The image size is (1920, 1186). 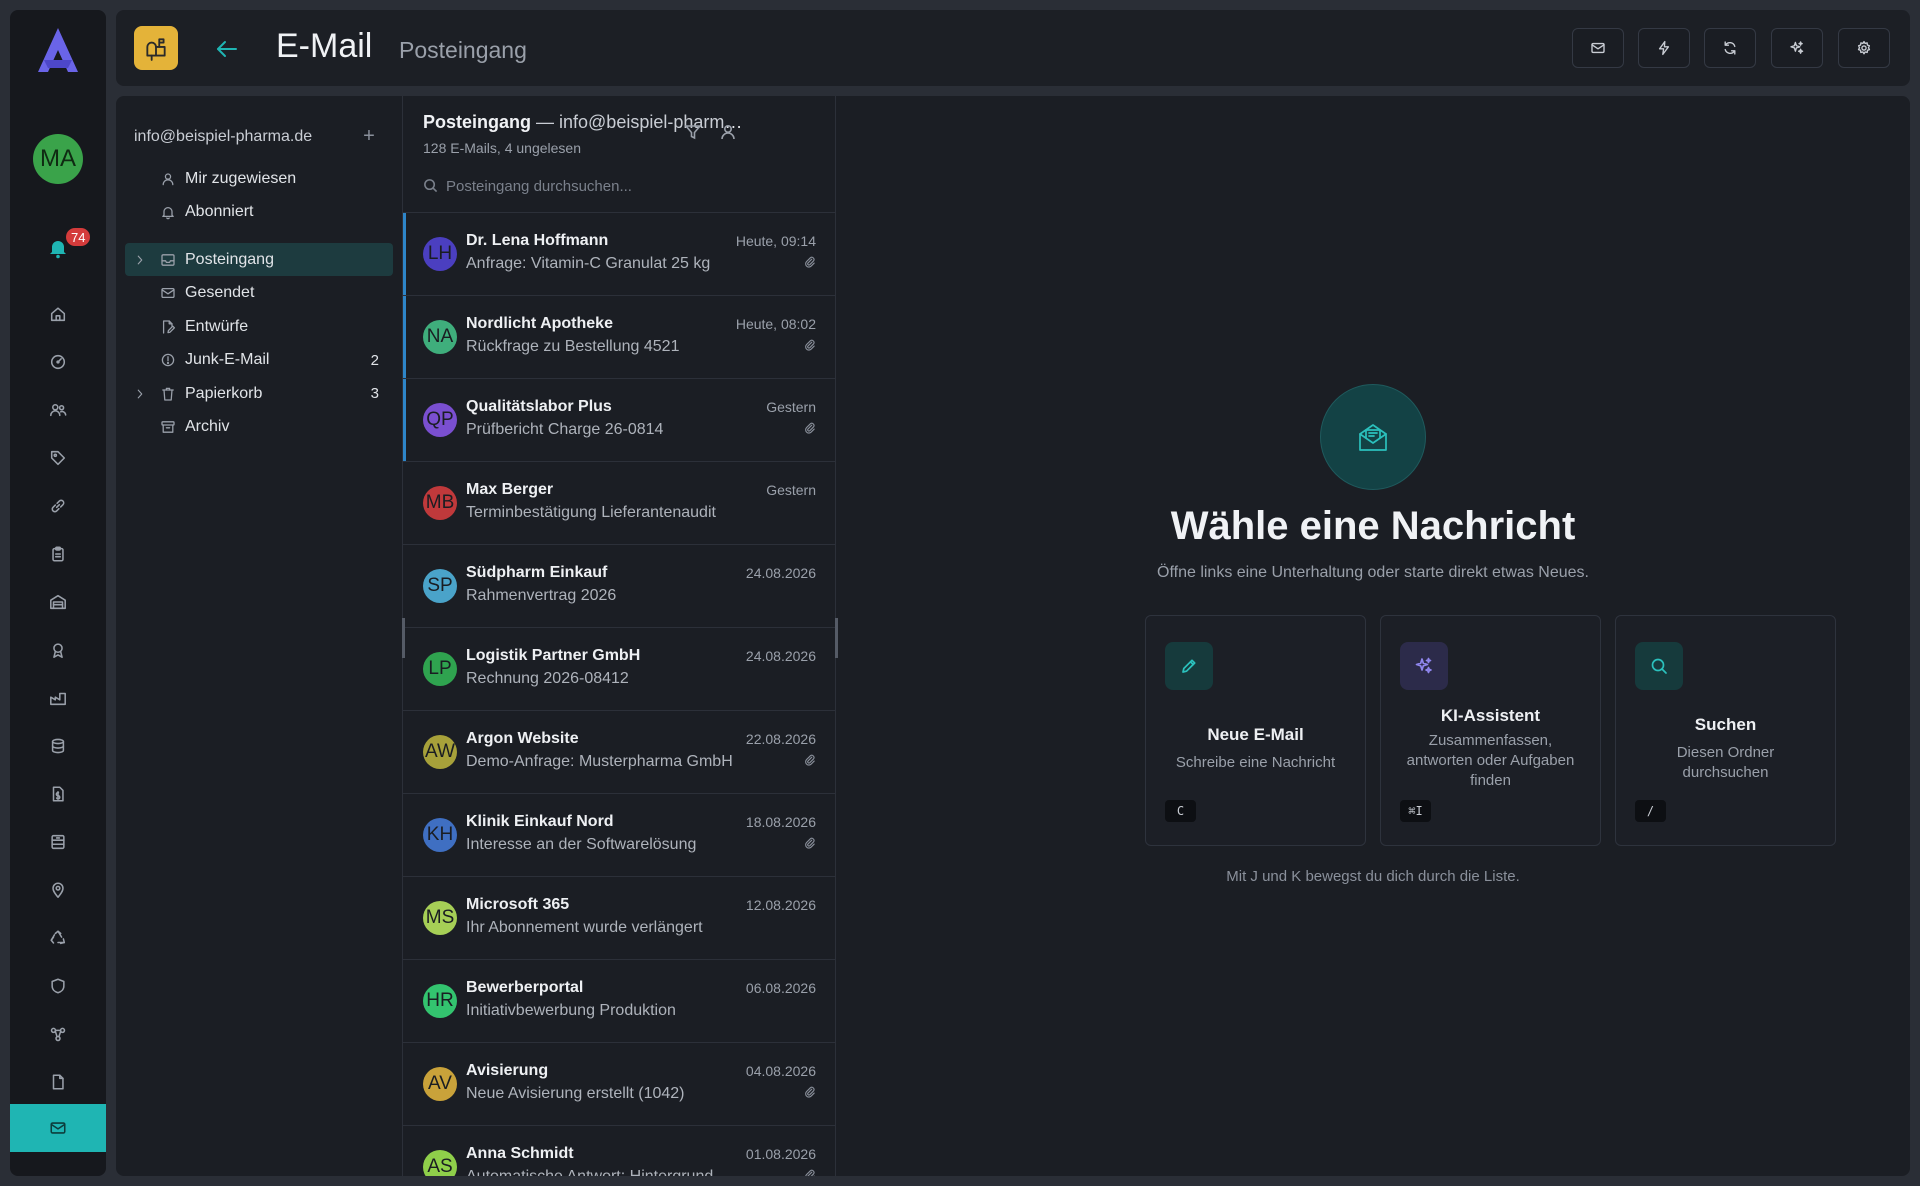 What do you see at coordinates (58, 842) in the screenshot?
I see `rail-nav-archive-box` at bounding box center [58, 842].